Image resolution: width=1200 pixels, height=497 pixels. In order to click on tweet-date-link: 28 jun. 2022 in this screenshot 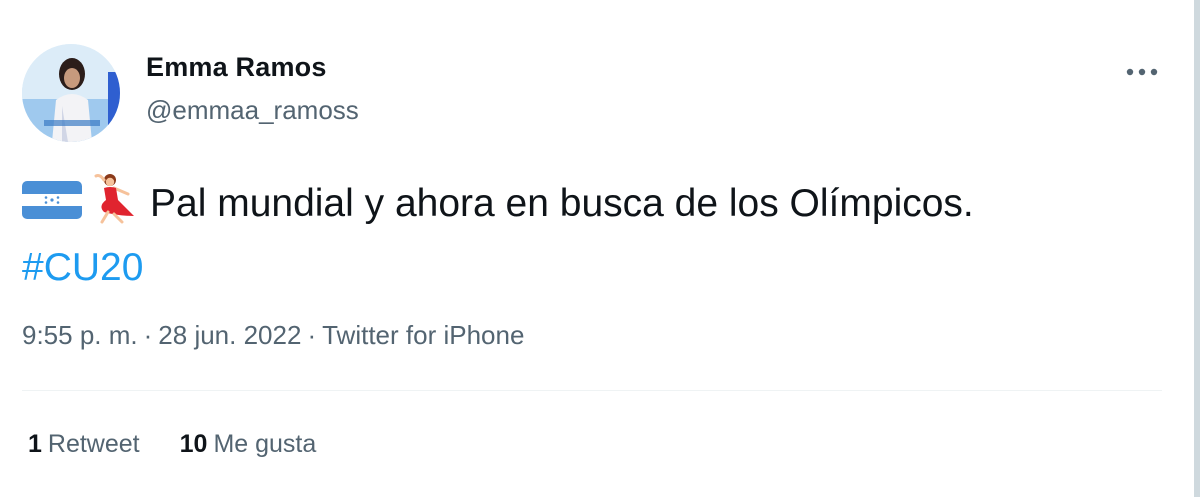, I will do `click(229, 335)`.